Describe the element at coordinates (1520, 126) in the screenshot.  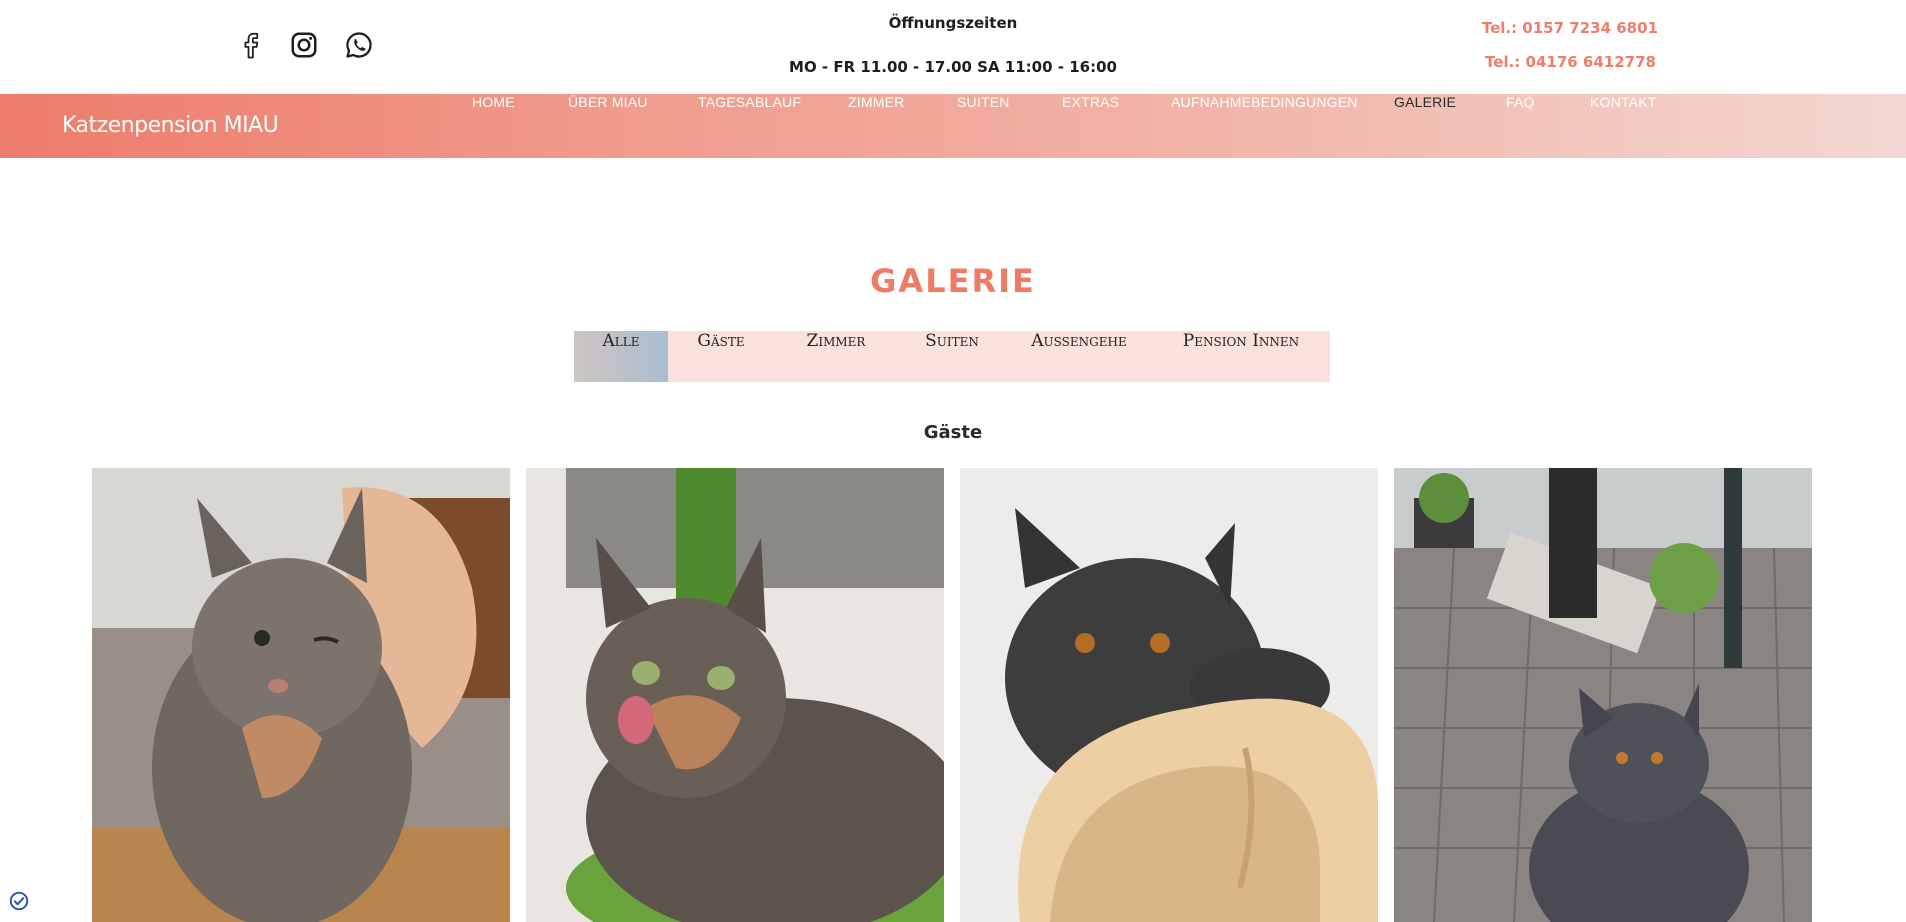
I see `nav-item-faq: FAQ` at that location.